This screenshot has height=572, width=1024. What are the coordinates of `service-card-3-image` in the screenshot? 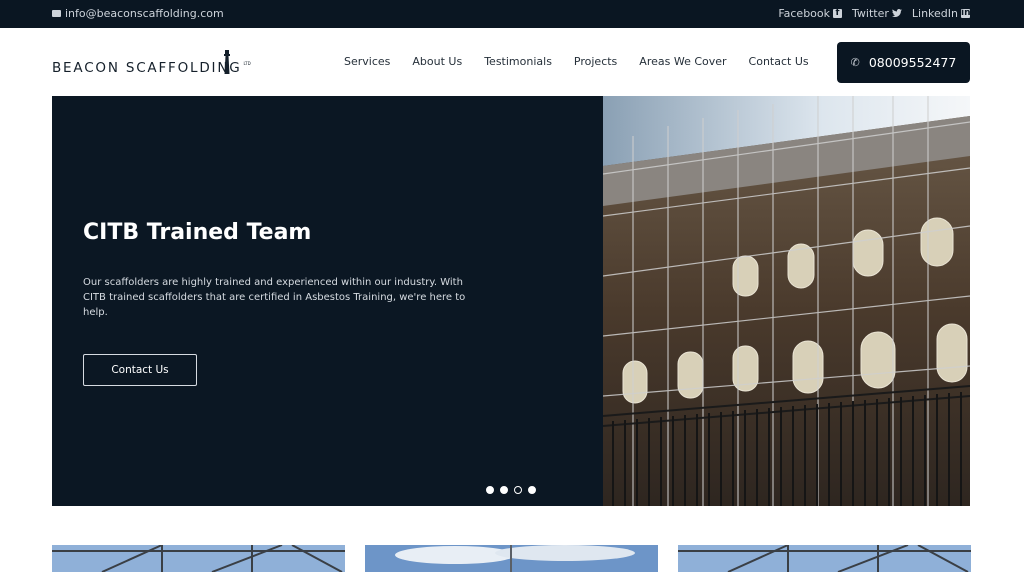 It's located at (824, 558).